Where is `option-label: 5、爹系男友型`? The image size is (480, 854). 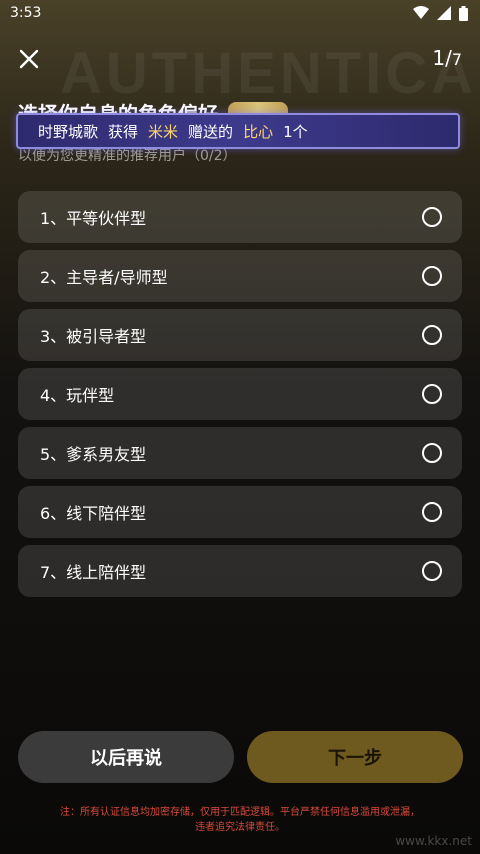
option-label: 5、爹系男友型 is located at coordinates (93, 454).